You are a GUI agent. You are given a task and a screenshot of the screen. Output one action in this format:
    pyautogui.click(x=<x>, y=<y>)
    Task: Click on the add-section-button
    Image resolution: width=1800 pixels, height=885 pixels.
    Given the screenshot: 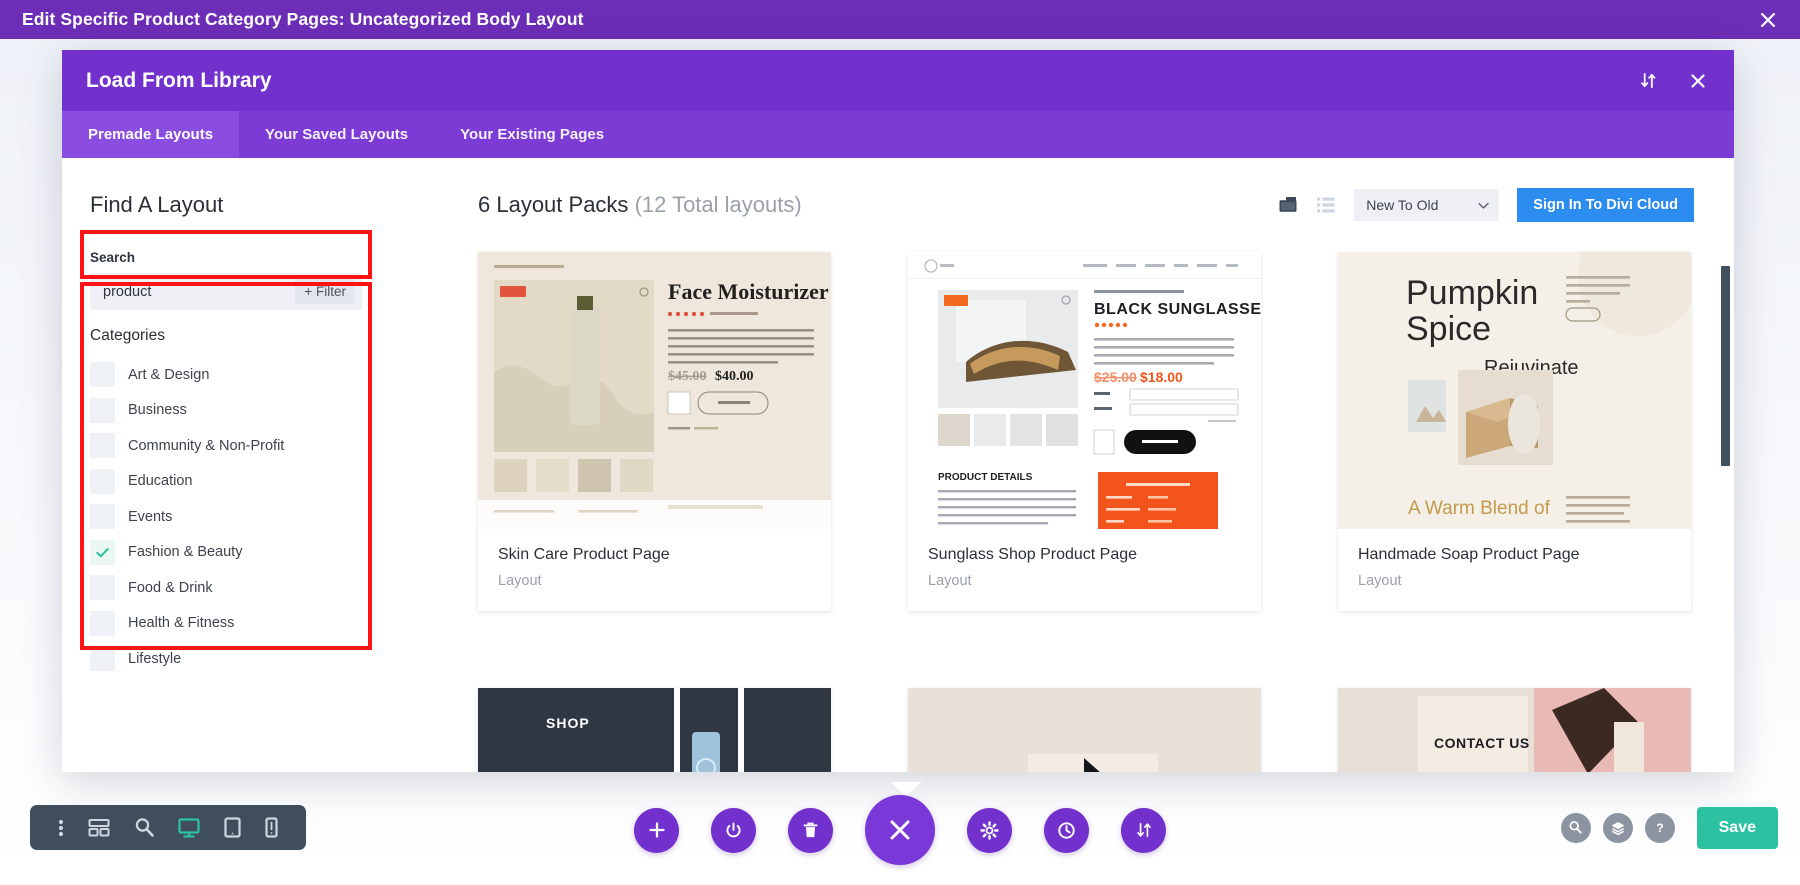 What is the action you would take?
    pyautogui.click(x=656, y=830)
    